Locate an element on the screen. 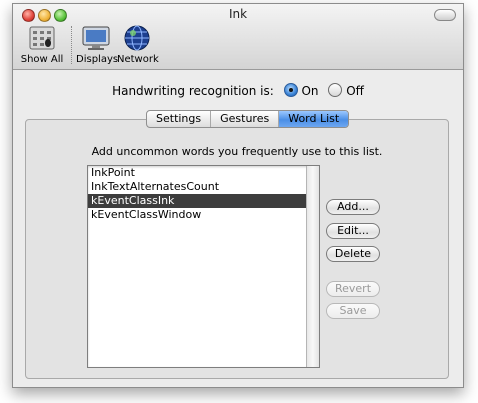 The width and height of the screenshot is (478, 403). delete-button: Delete is located at coordinates (353, 254).